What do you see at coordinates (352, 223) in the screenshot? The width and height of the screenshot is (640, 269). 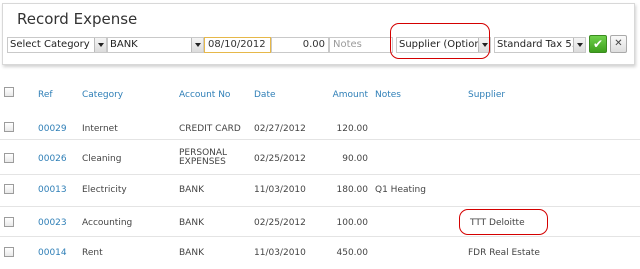 I see `row-amount: 100.00` at bounding box center [352, 223].